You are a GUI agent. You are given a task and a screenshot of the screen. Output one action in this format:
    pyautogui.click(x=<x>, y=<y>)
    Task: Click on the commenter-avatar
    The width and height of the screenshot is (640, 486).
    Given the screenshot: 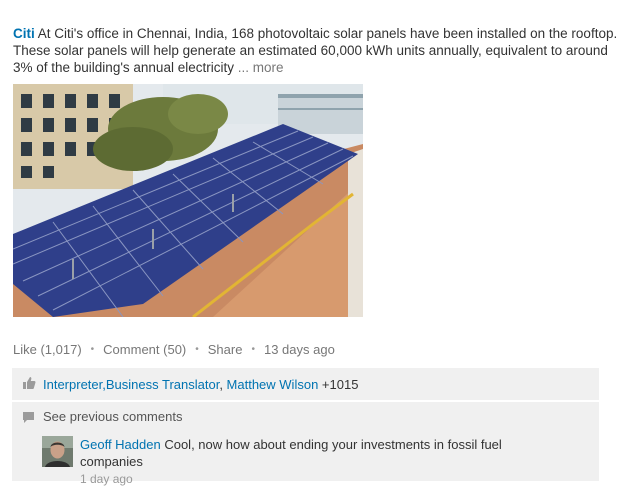 What is the action you would take?
    pyautogui.click(x=57, y=451)
    